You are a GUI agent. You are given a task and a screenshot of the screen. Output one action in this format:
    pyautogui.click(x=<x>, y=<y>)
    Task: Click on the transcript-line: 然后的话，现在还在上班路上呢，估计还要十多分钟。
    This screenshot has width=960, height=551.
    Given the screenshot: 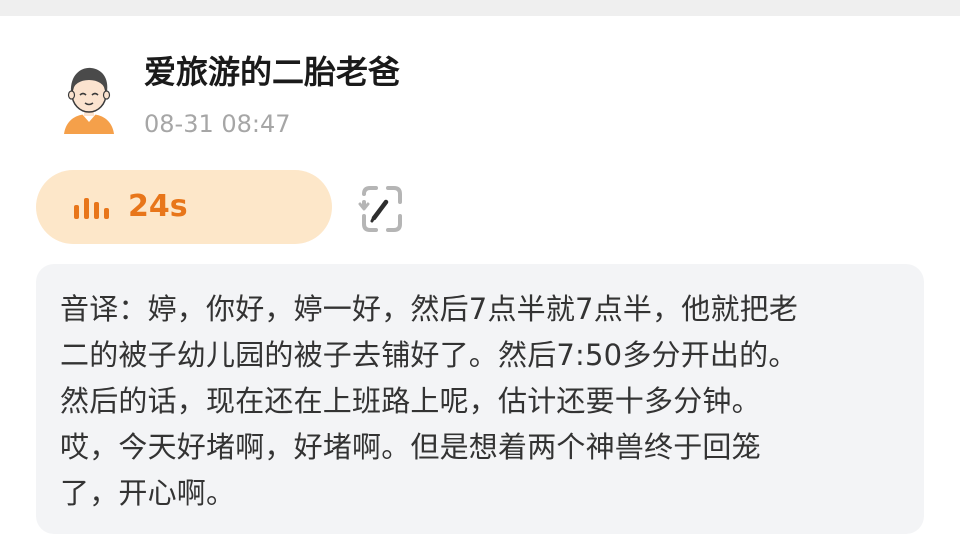 What is the action you would take?
    pyautogui.click(x=410, y=401)
    